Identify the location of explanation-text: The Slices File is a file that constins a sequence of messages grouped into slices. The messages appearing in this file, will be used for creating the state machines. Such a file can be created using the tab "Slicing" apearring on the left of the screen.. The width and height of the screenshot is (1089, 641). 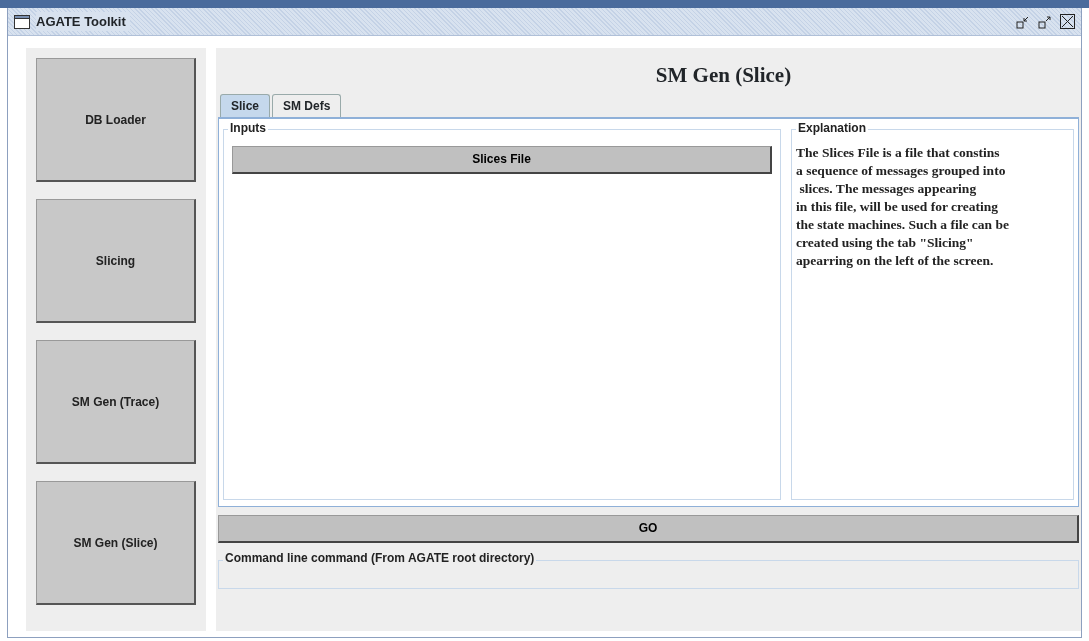
(903, 206).